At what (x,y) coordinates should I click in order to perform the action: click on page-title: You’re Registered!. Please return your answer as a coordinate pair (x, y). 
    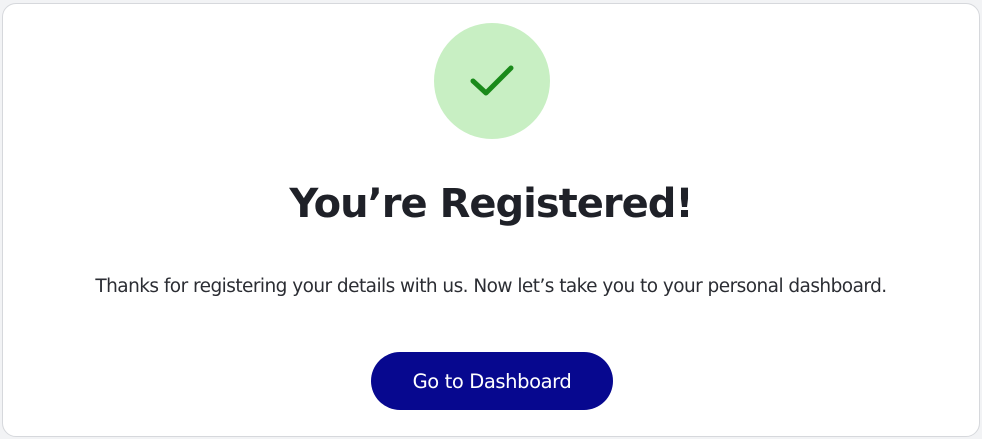
    Looking at the image, I should click on (491, 204).